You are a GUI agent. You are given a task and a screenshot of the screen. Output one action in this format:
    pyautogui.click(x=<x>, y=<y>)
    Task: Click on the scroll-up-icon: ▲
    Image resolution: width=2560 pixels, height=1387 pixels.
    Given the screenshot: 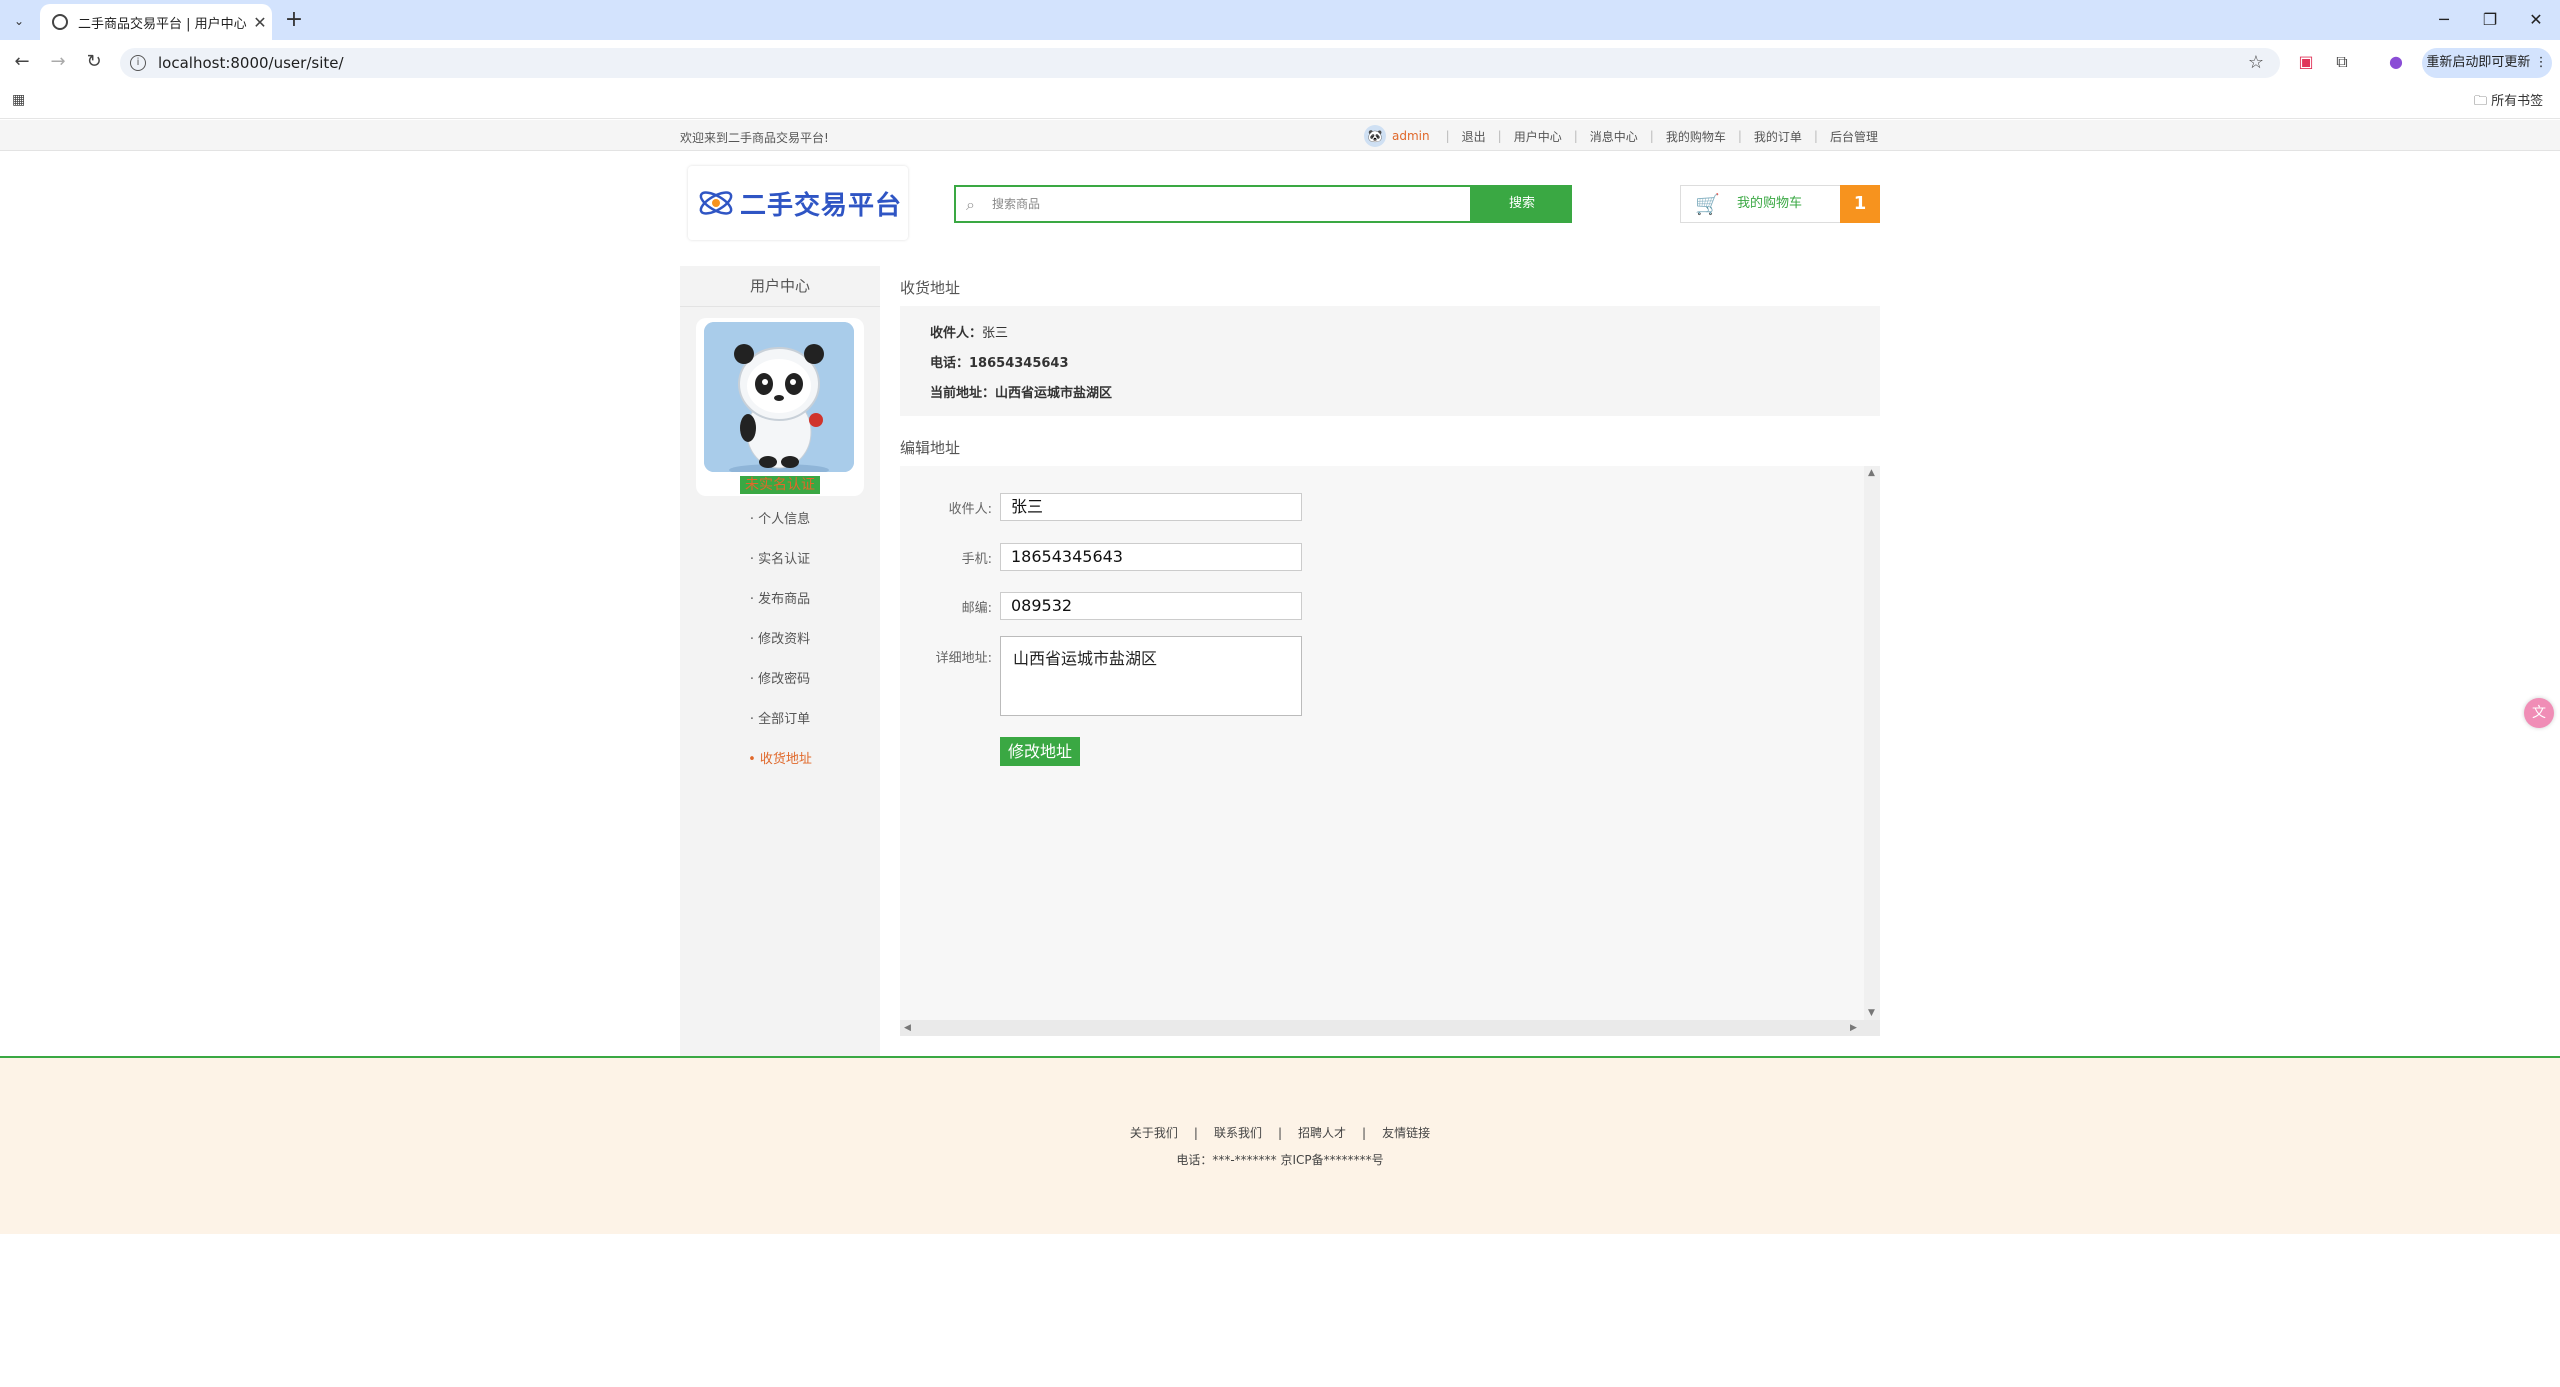 What is the action you would take?
    pyautogui.click(x=1871, y=473)
    